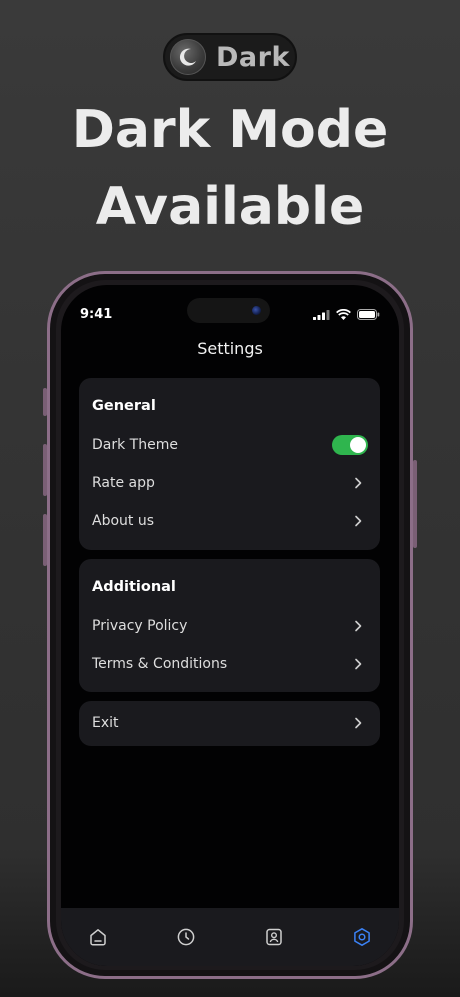 The width and height of the screenshot is (460, 997). I want to click on exit-row: Exit, so click(229, 723).